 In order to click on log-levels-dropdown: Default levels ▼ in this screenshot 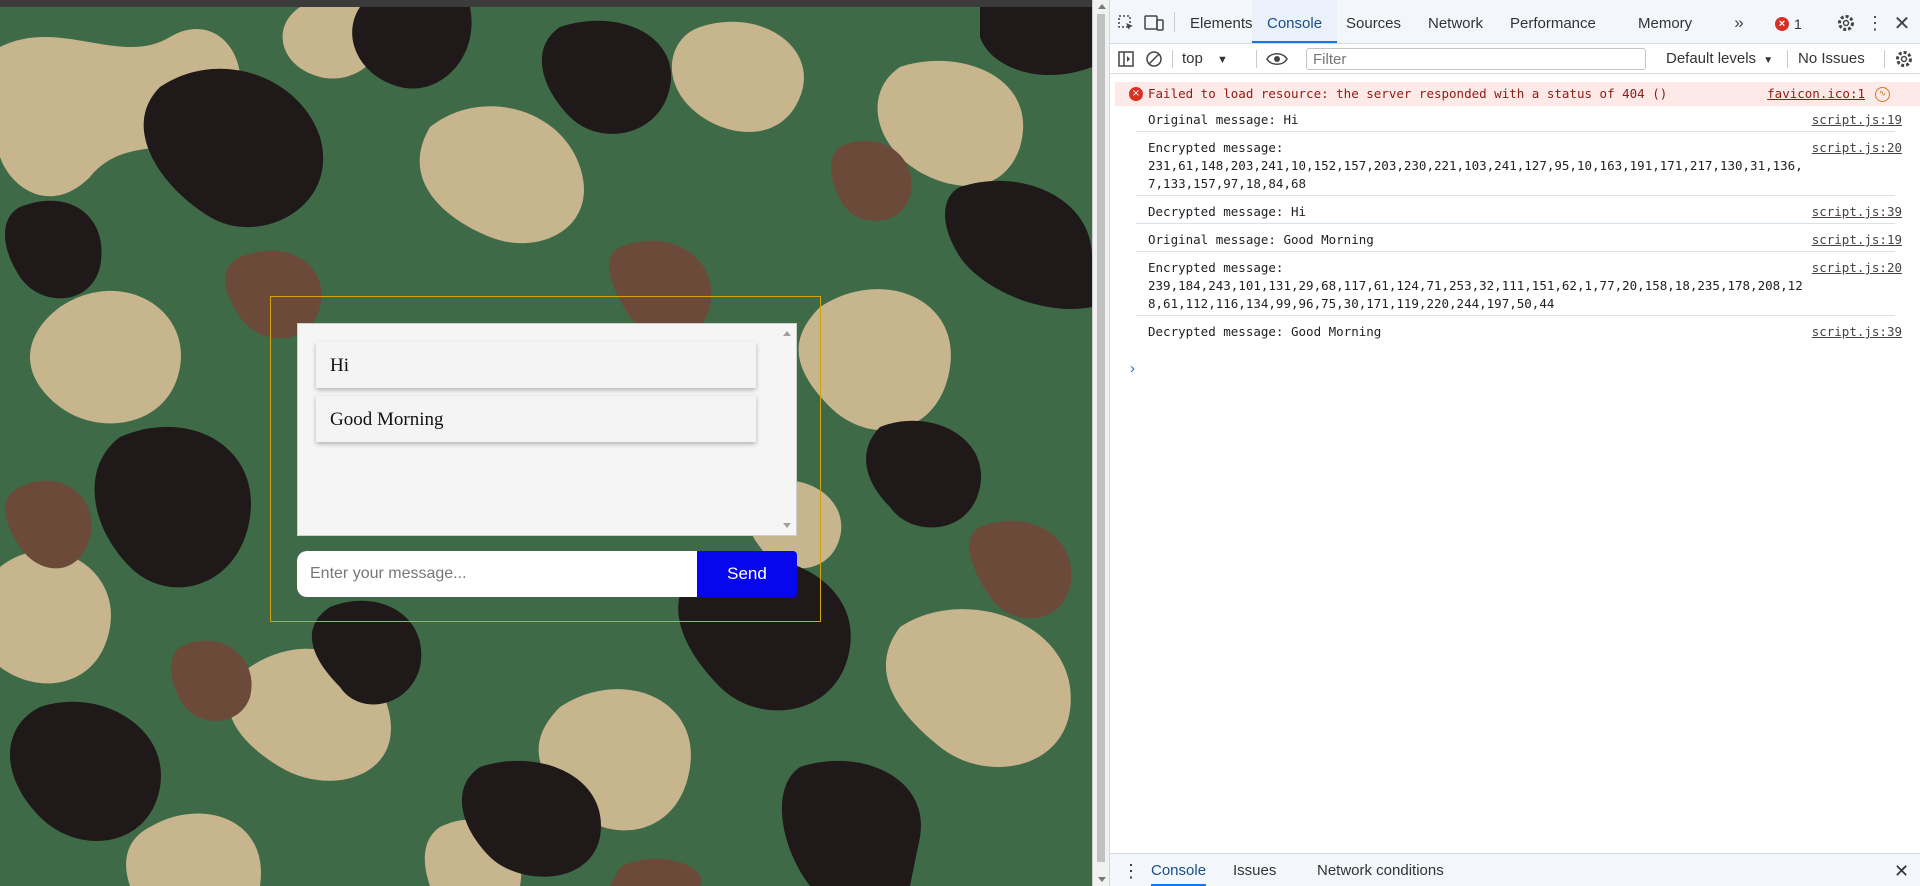, I will do `click(1719, 58)`.